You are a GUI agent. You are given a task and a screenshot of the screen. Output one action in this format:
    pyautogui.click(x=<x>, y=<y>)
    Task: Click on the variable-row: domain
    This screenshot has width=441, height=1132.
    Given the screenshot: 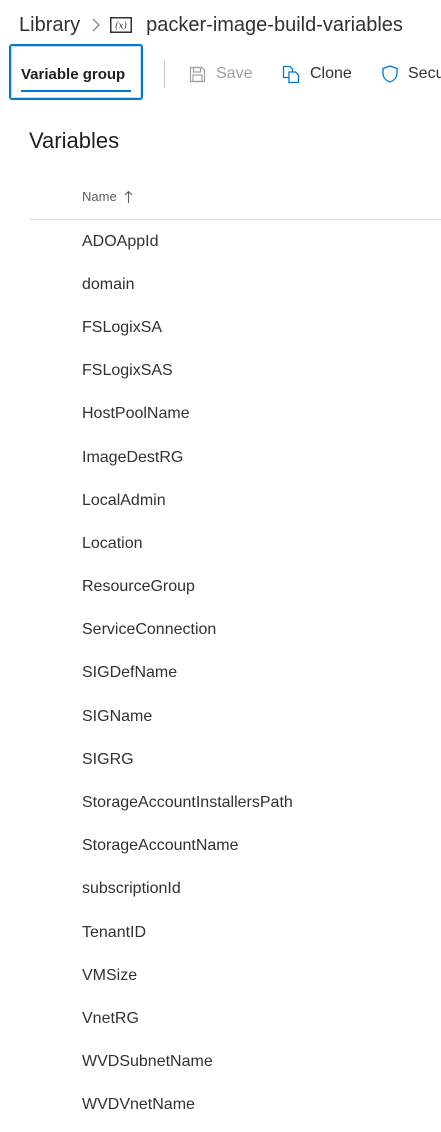 What is the action you would take?
    pyautogui.click(x=220, y=284)
    